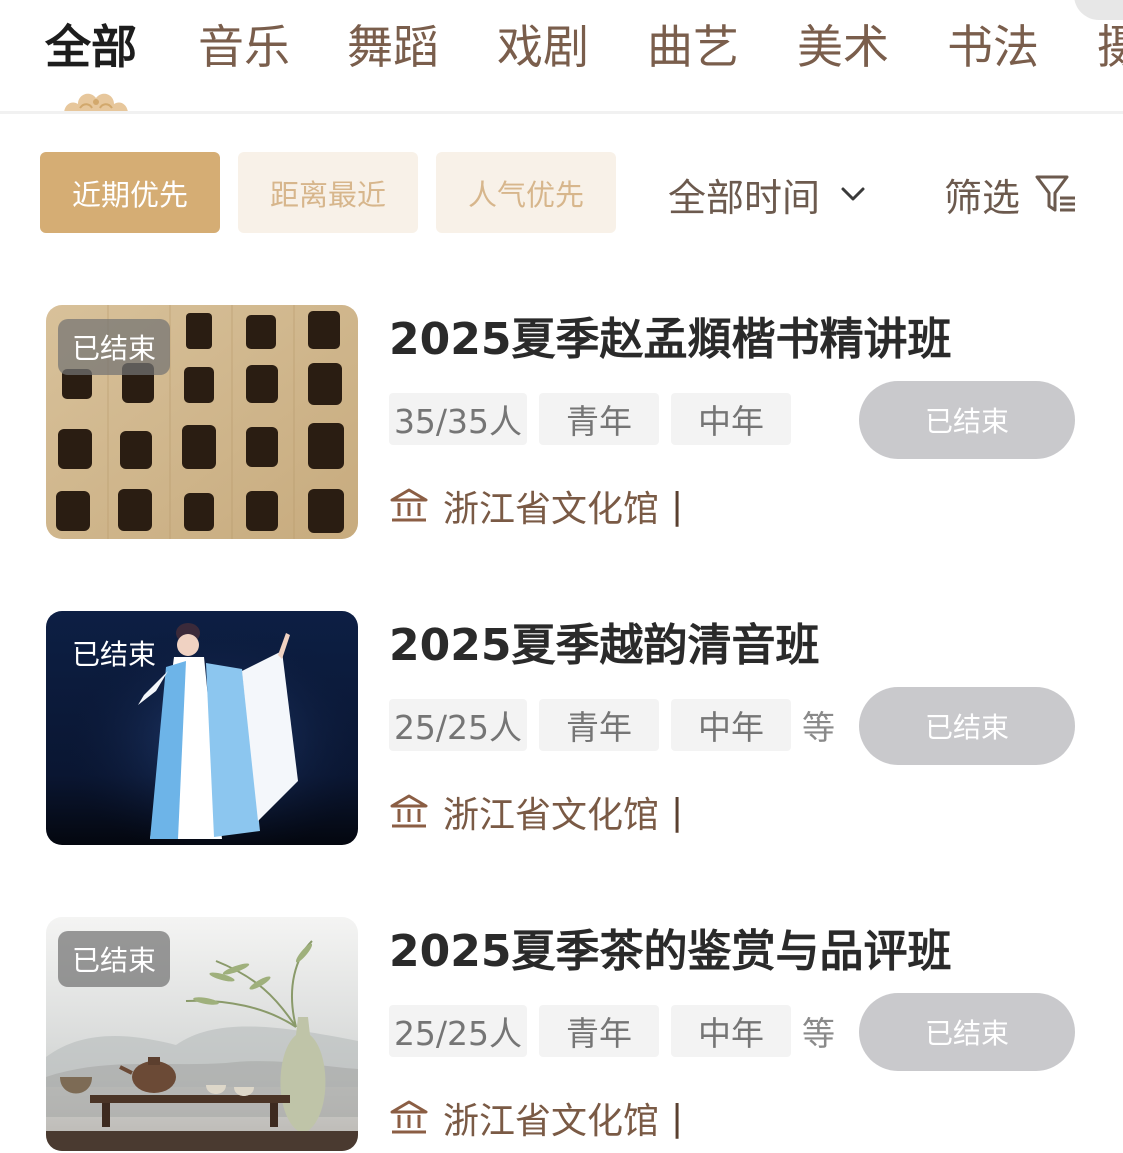  Describe the element at coordinates (328, 192) in the screenshot. I see `sort-nearest-button: 距离最近` at that location.